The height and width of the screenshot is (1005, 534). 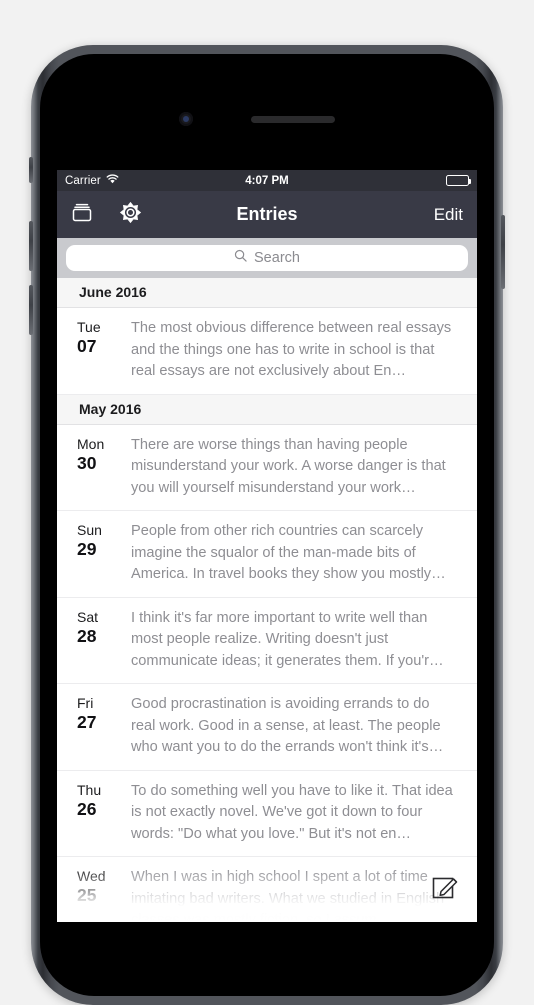 I want to click on status-left-group: Carrier, so click(x=92, y=180).